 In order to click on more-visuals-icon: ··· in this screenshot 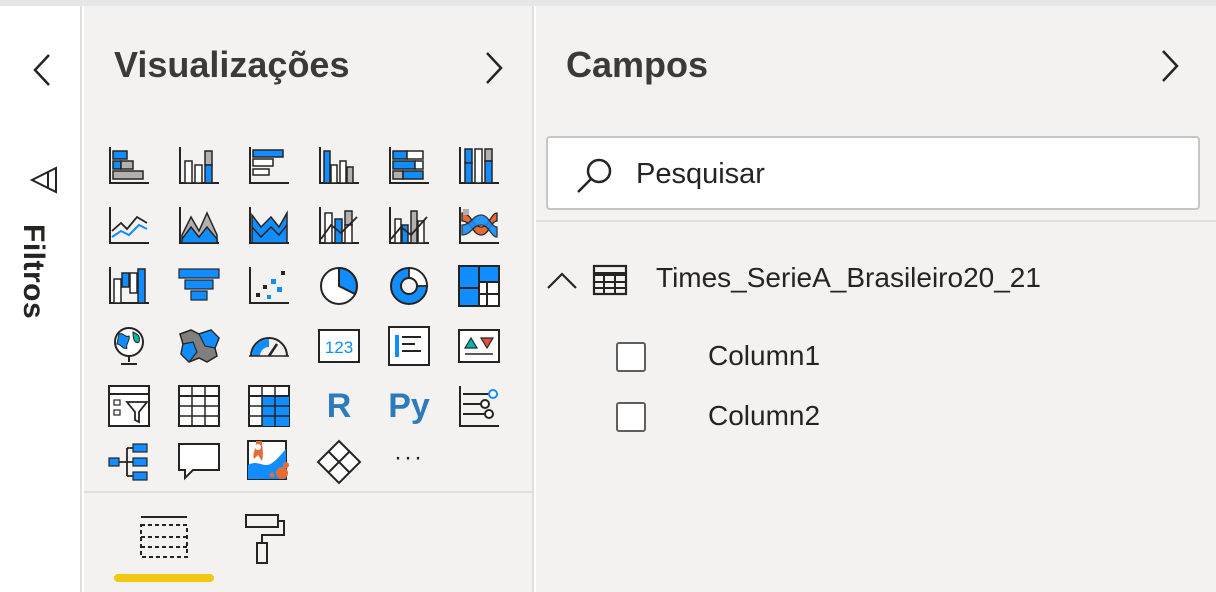, I will do `click(409, 462)`.